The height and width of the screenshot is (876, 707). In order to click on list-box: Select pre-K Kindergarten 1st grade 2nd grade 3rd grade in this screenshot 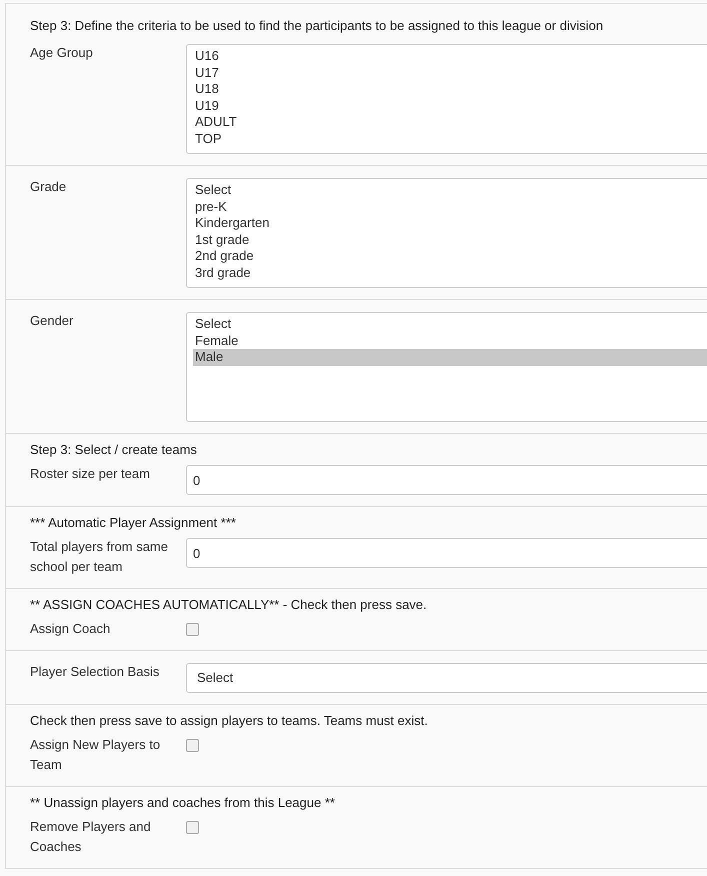, I will do `click(446, 233)`.